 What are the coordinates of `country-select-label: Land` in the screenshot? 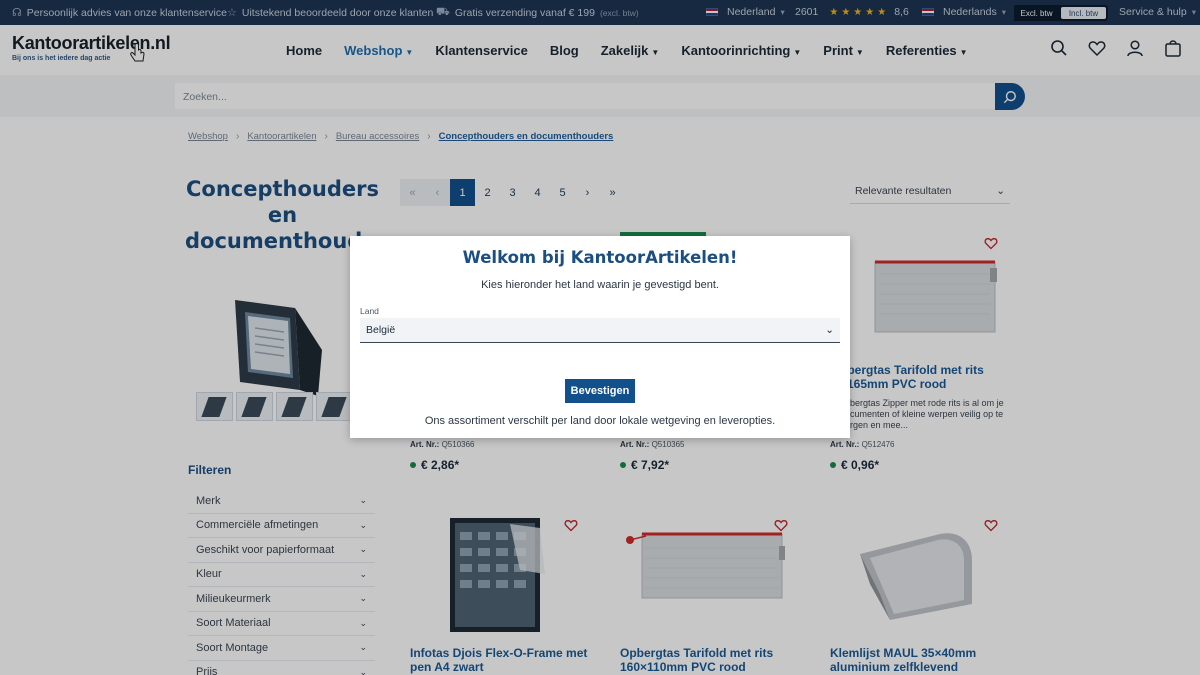 It's located at (369, 311).